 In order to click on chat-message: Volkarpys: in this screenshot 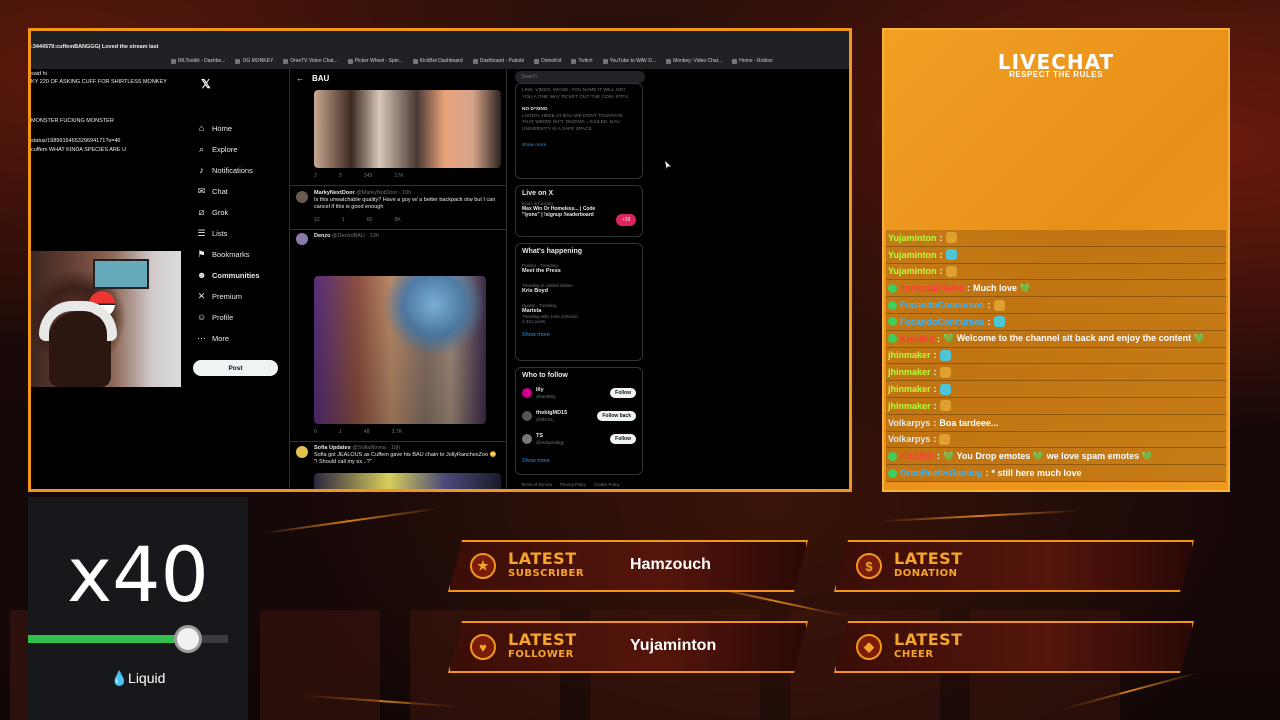, I will do `click(1056, 440)`.